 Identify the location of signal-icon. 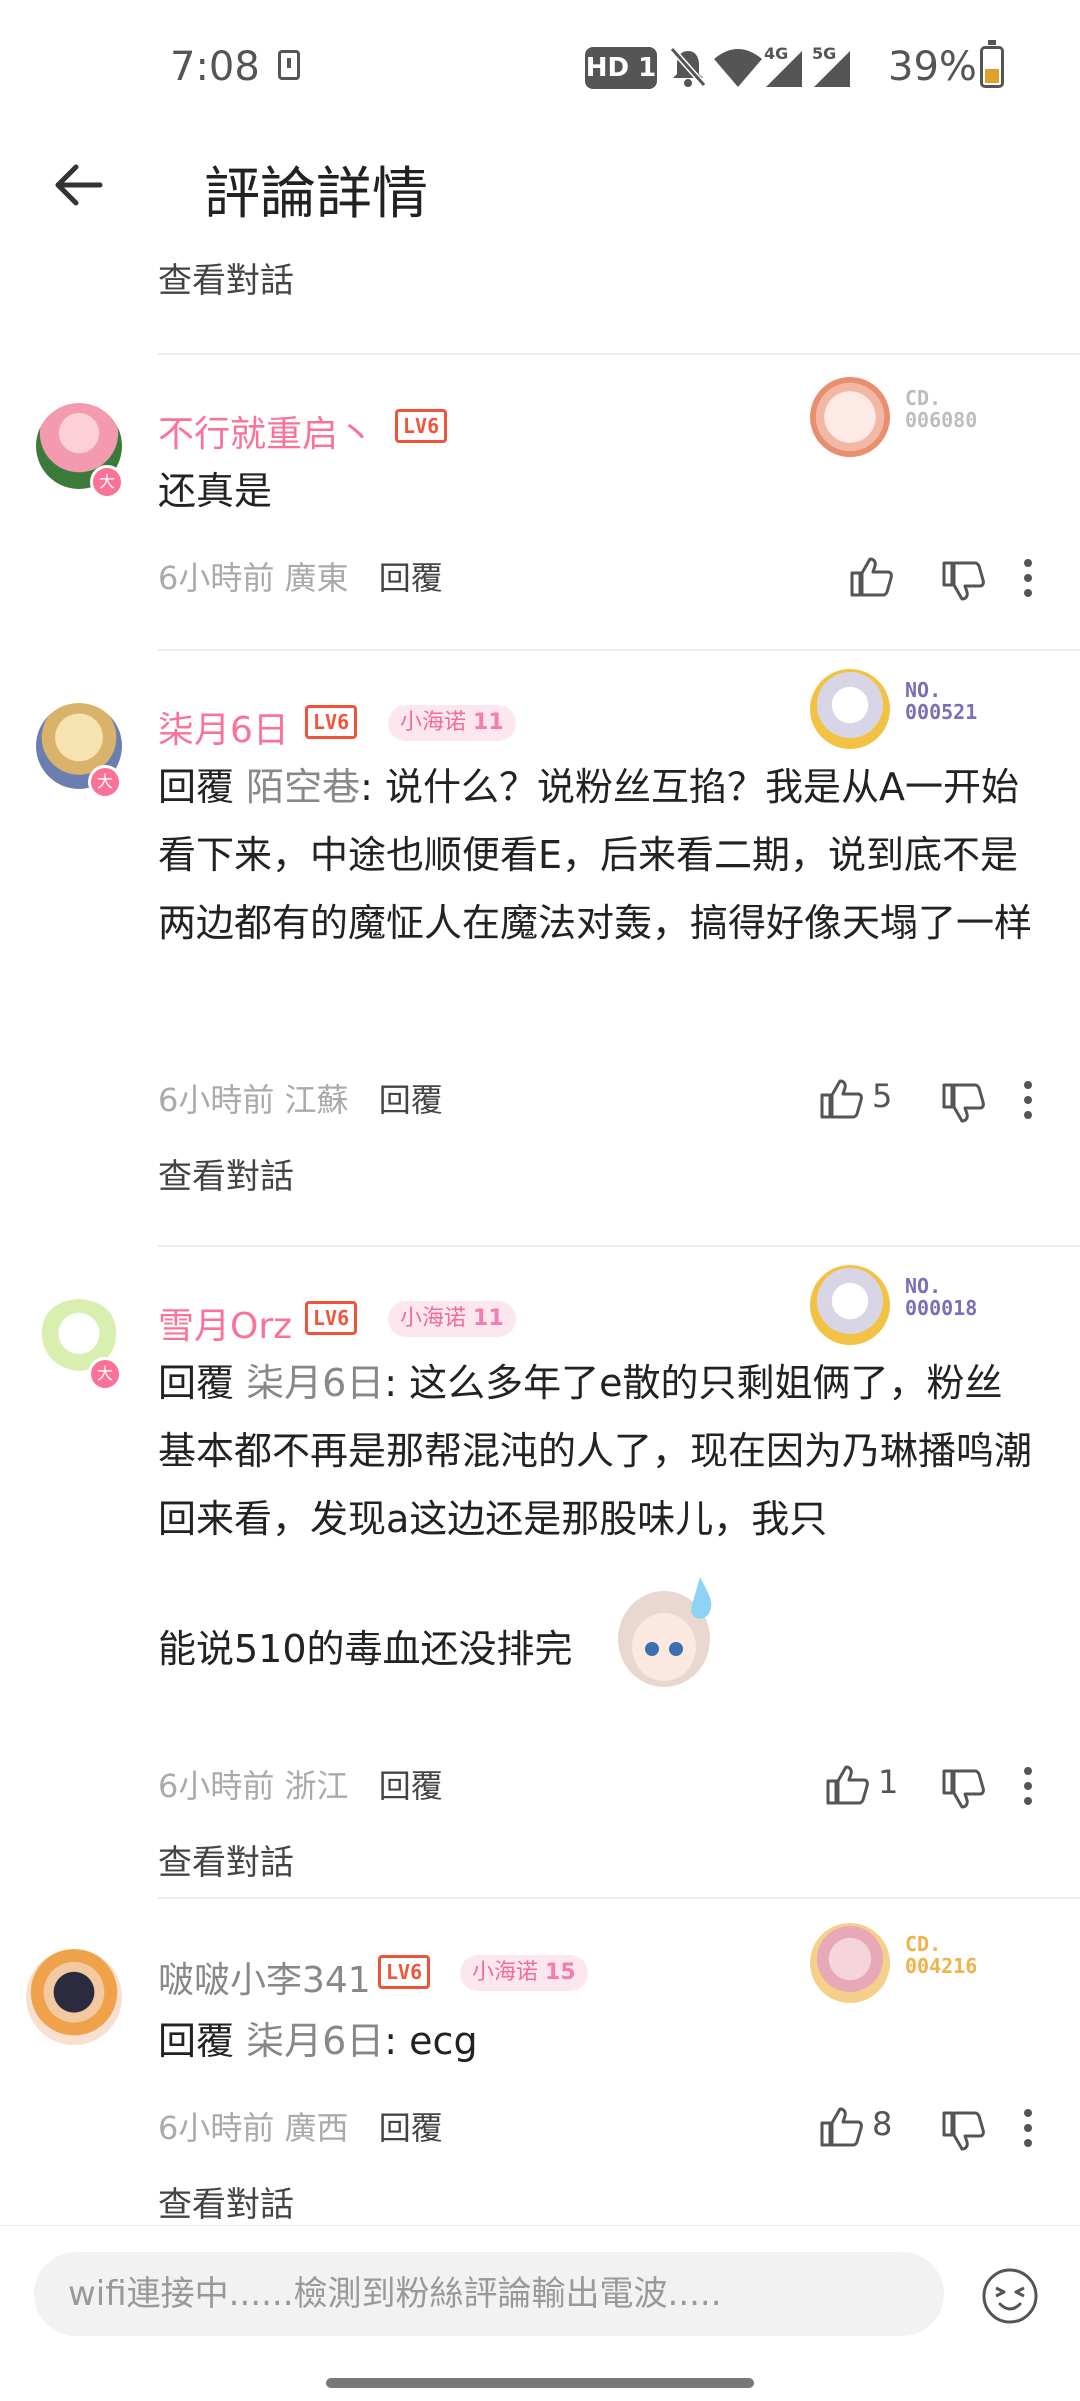
(784, 69).